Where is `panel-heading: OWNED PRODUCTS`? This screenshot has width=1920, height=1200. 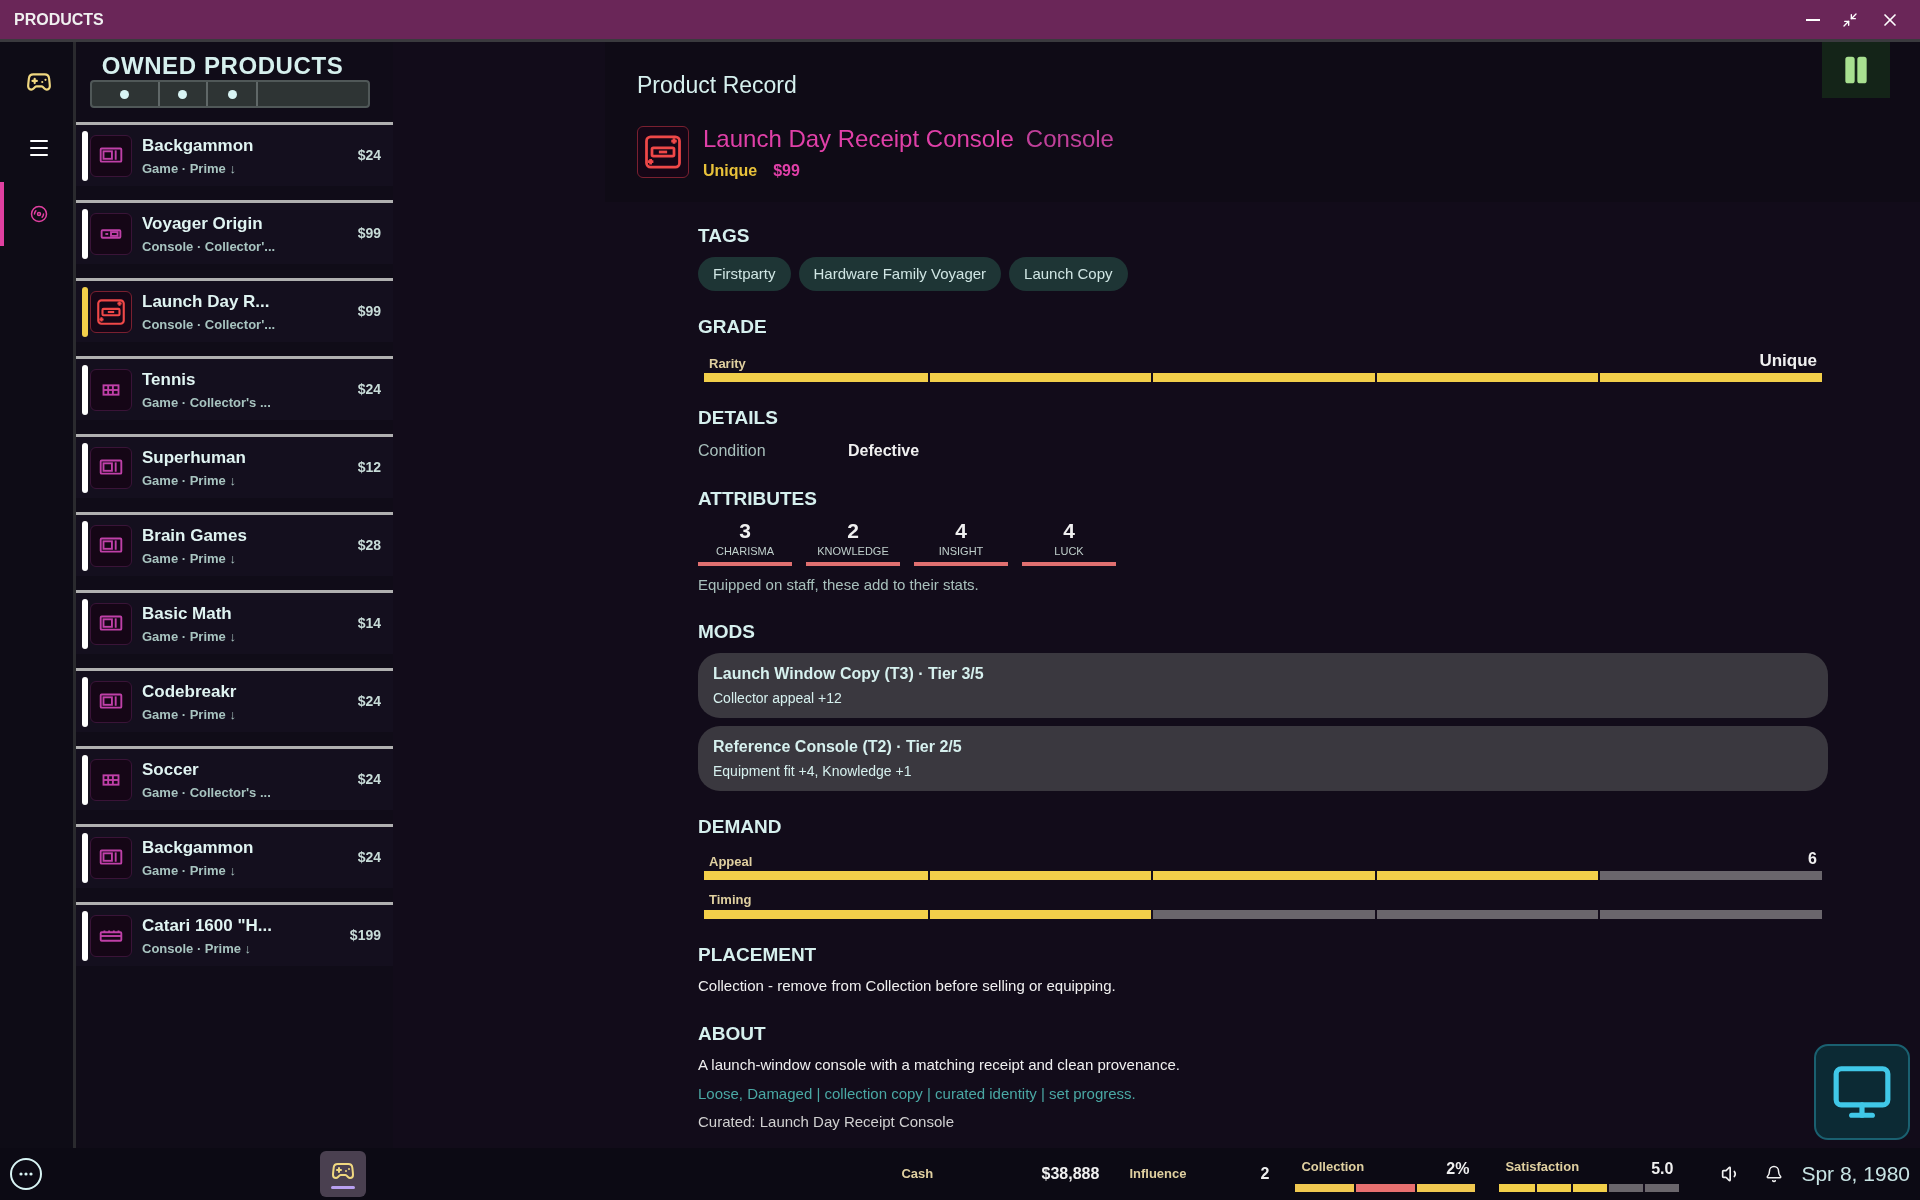
panel-heading: OWNED PRODUCTS is located at coordinates (222, 66).